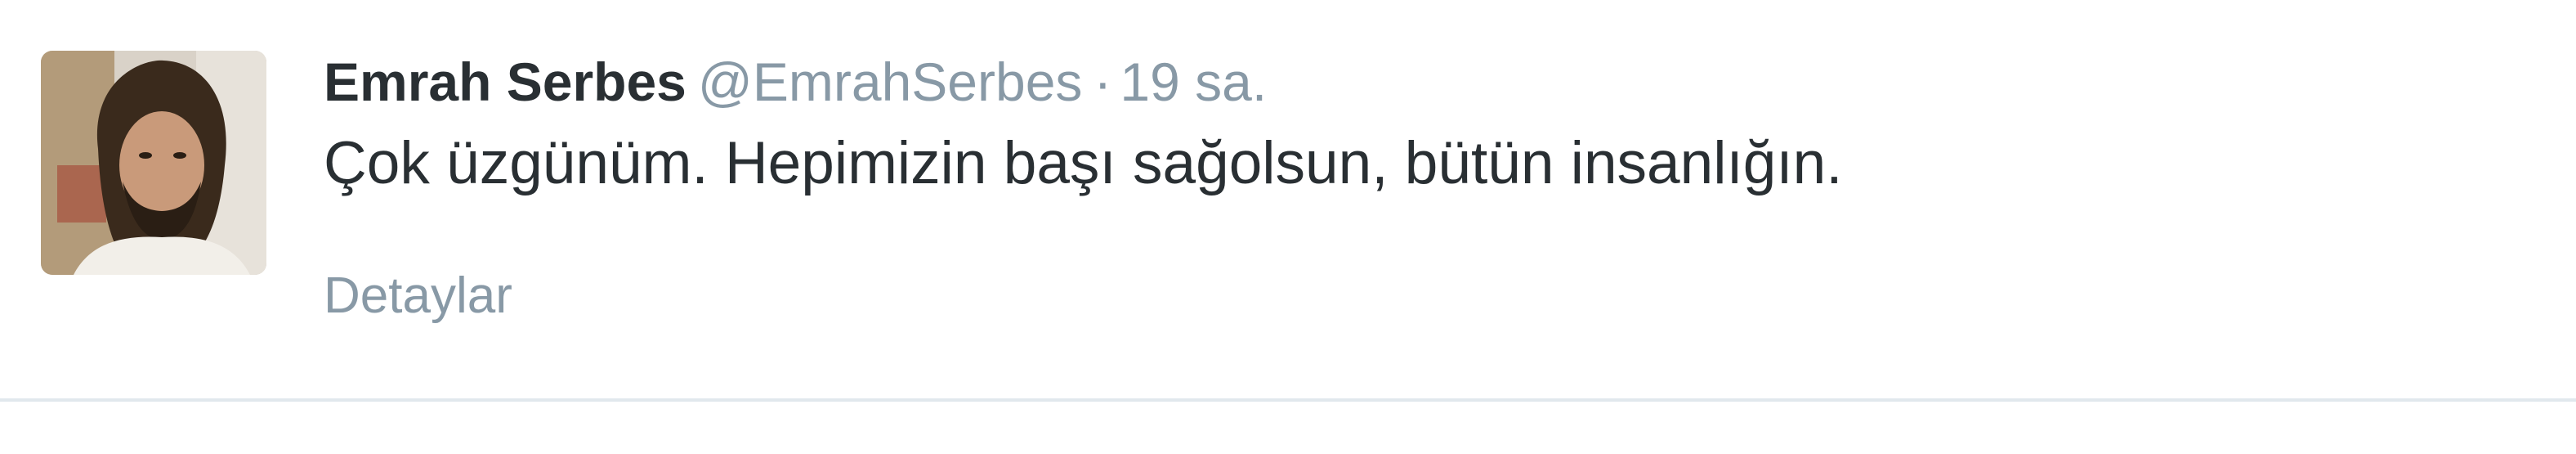  I want to click on avatar, so click(153, 163).